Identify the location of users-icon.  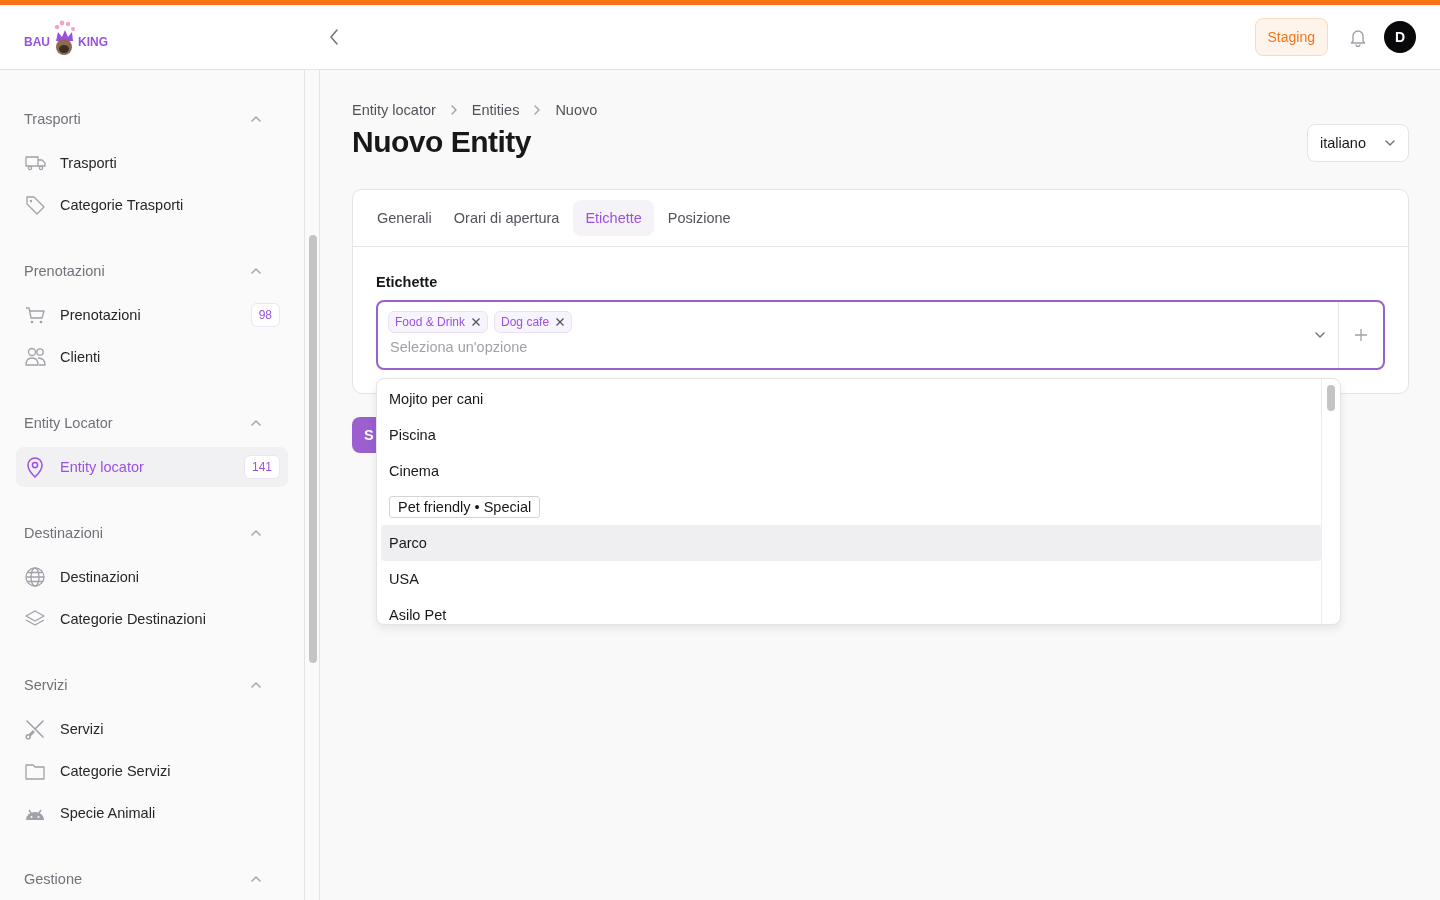
(35, 357).